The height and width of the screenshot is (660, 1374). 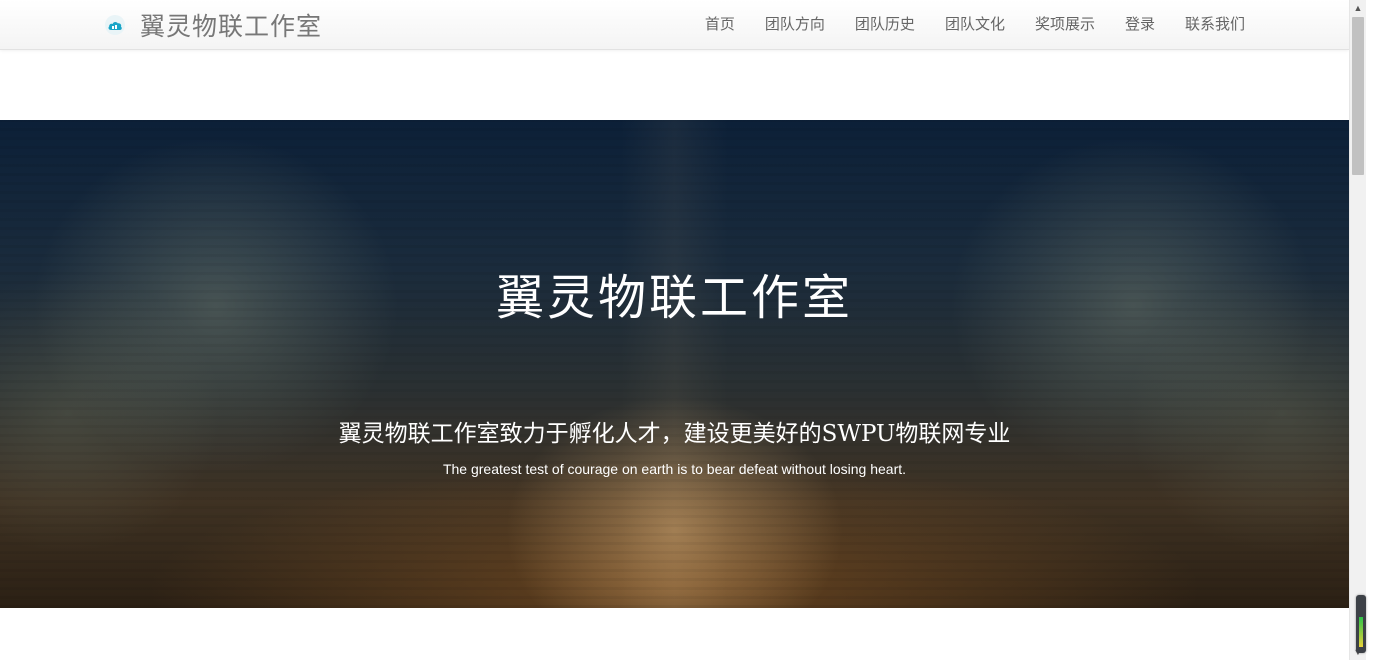 I want to click on hero-subtitle: 翼灵物联工作室致力于孵化人才，建设更美好的SWPU物联网专业, so click(x=674, y=434).